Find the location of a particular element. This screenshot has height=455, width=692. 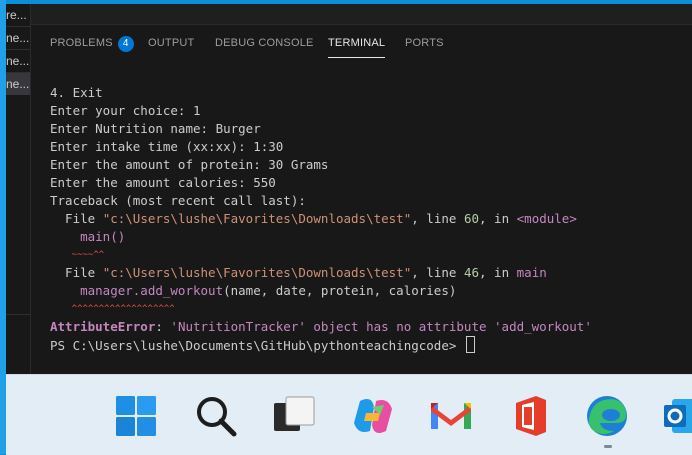

active-app-indicator is located at coordinates (608, 446).